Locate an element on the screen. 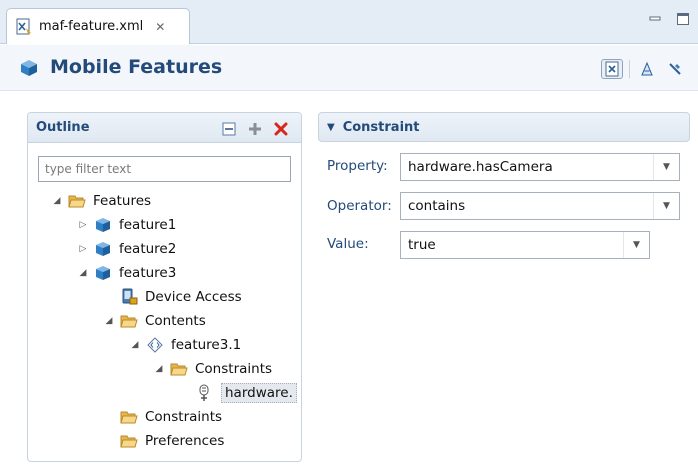 Image resolution: width=698 pixels, height=465 pixels. tree-node-feature1: ▷ feature1 is located at coordinates (126, 225).